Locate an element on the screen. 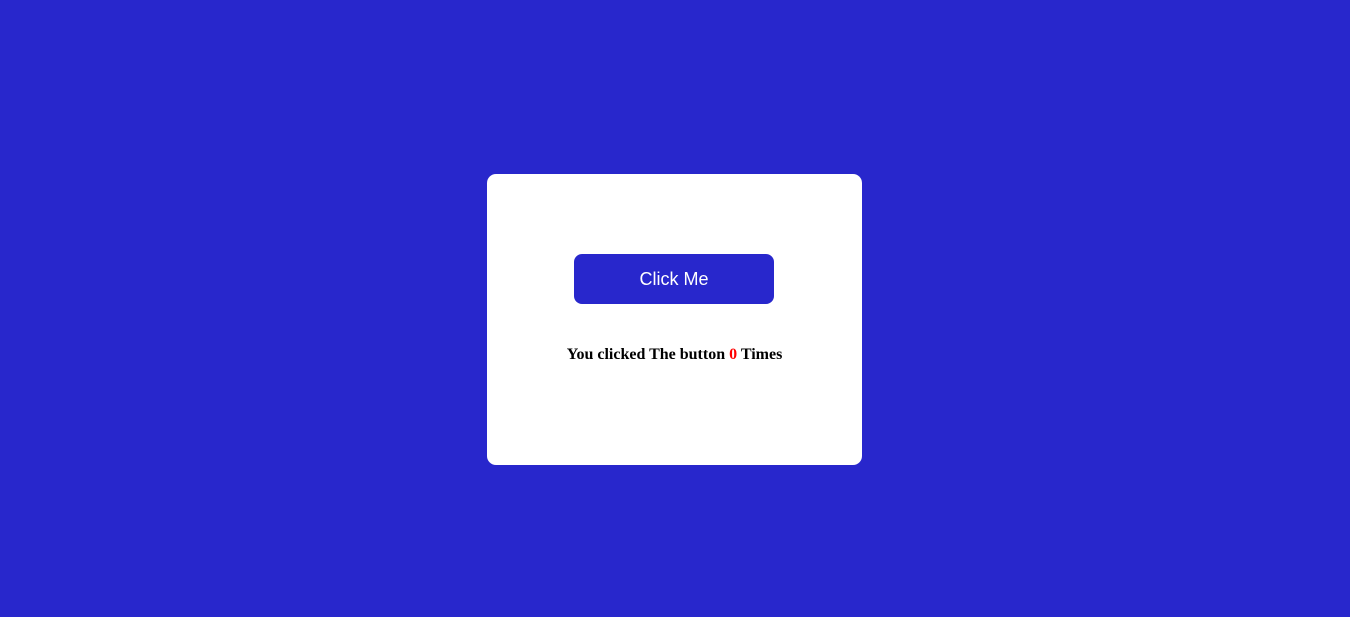 The image size is (1350, 617). click-count-message: You clicked The button 0 Times is located at coordinates (674, 355).